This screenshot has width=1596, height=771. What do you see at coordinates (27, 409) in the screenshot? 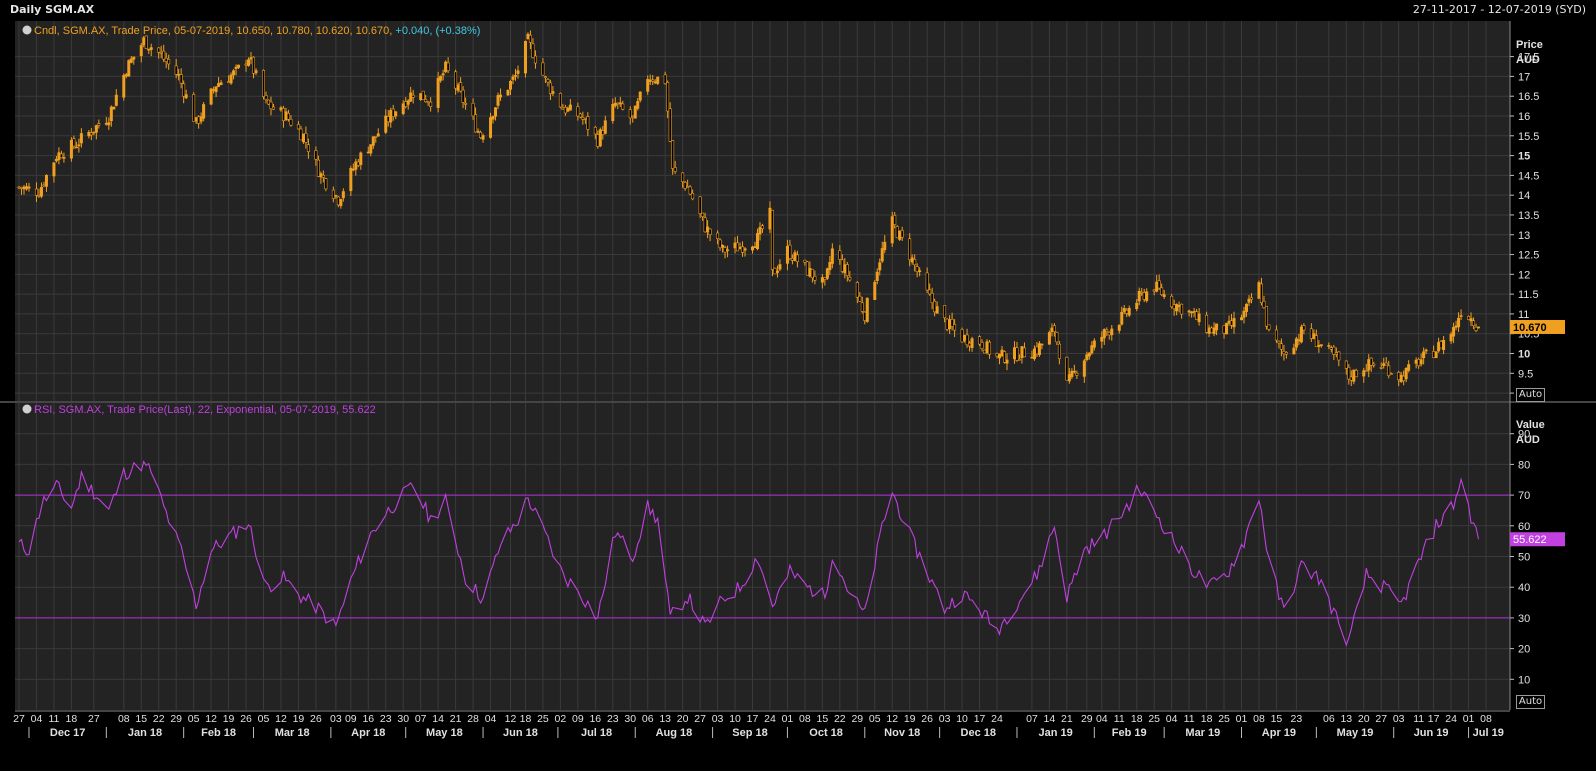
I see `rsi-legend-icon` at bounding box center [27, 409].